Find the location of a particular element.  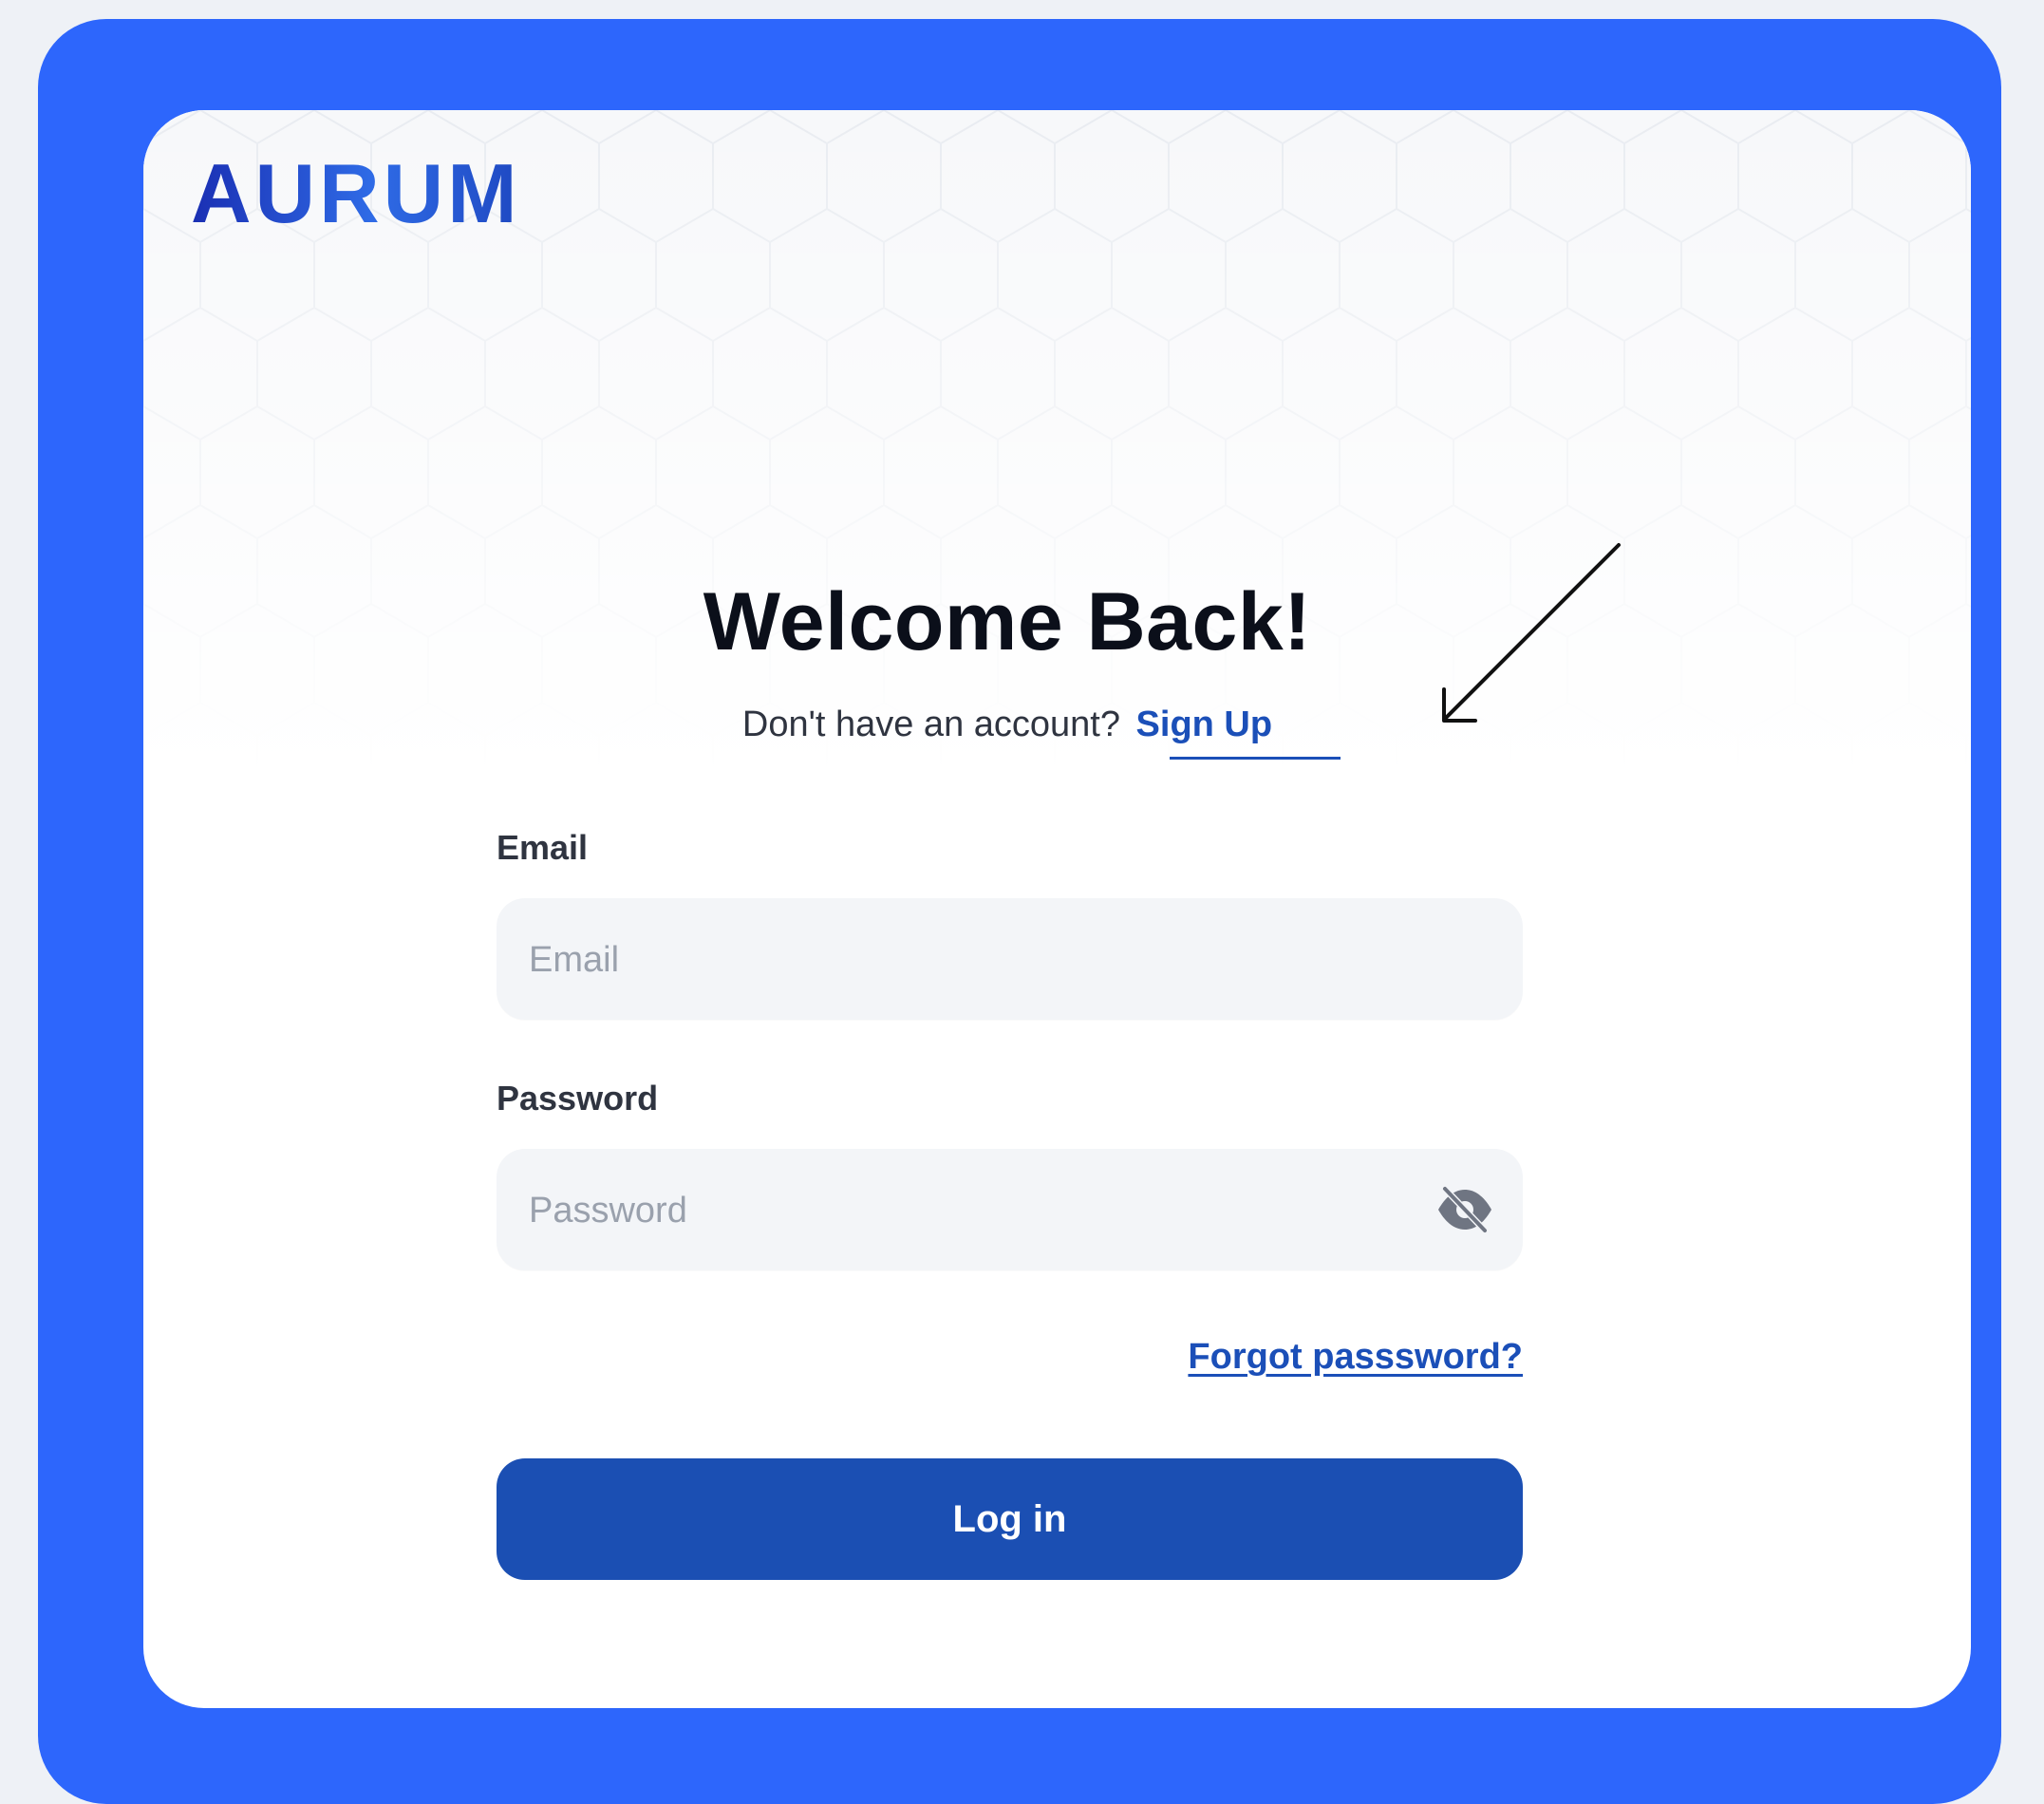

svg-text: AURUM is located at coordinates (356, 192).